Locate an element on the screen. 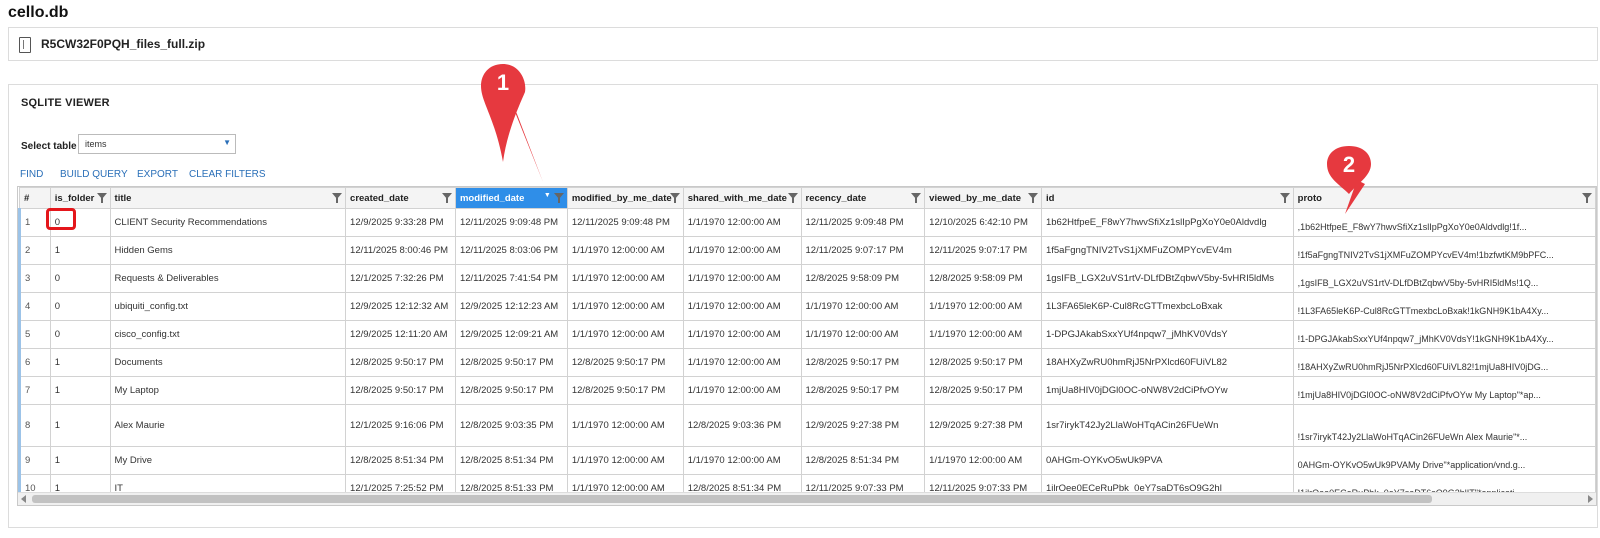 Image resolution: width=1600 pixels, height=538 pixels. row-number-cell: 9 is located at coordinates (34, 460).